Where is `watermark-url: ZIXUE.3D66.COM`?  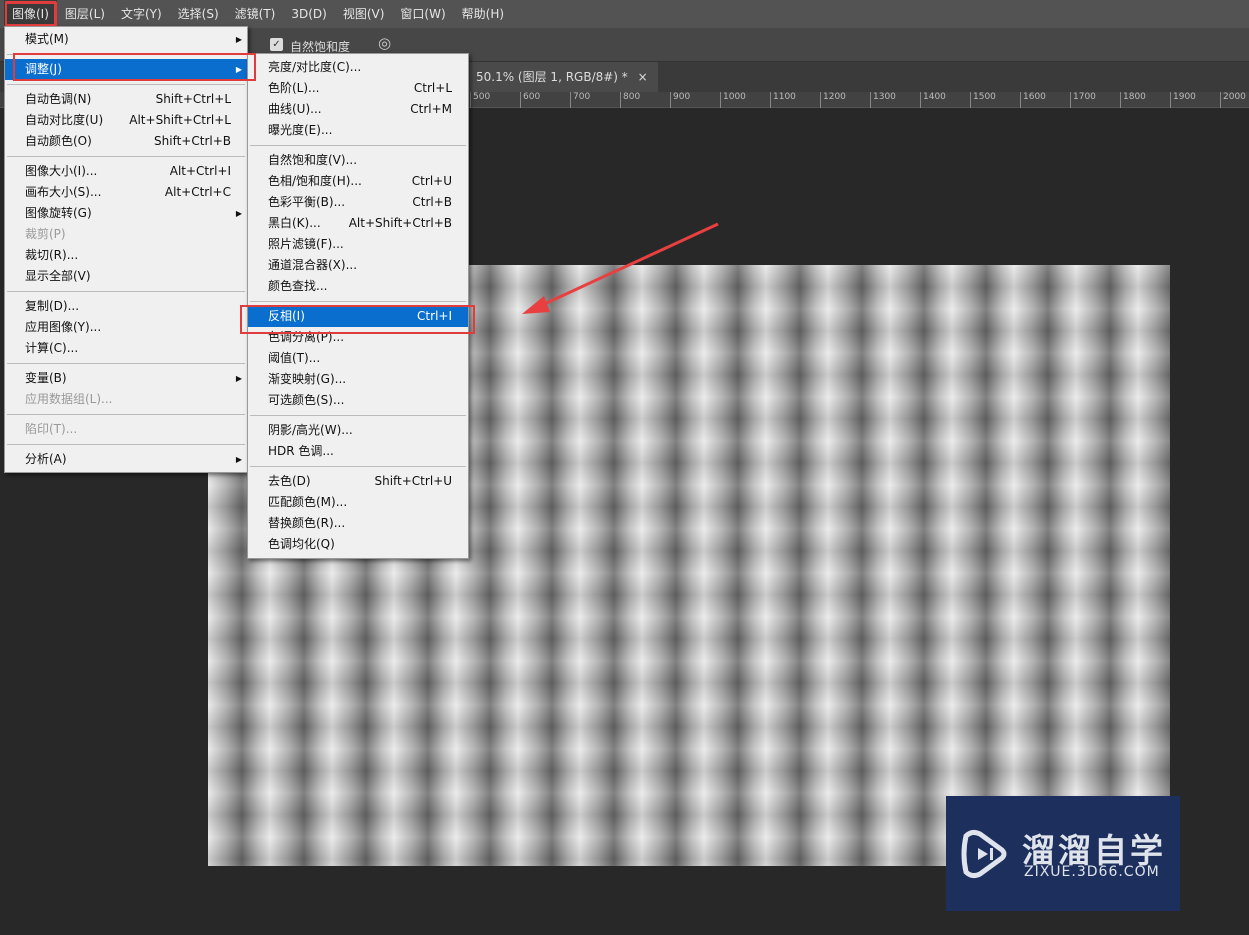 watermark-url: ZIXUE.3D66.COM is located at coordinates (1092, 872).